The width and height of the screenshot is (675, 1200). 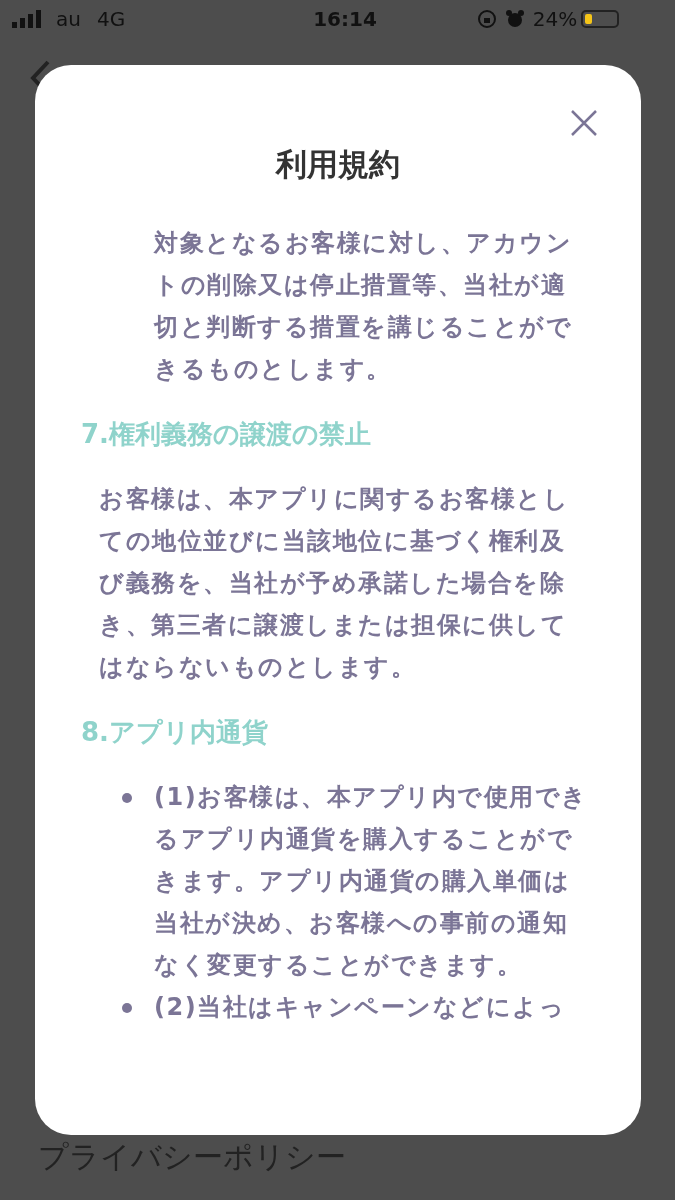 What do you see at coordinates (337, 164) in the screenshot?
I see `modal-title: 利用規約` at bounding box center [337, 164].